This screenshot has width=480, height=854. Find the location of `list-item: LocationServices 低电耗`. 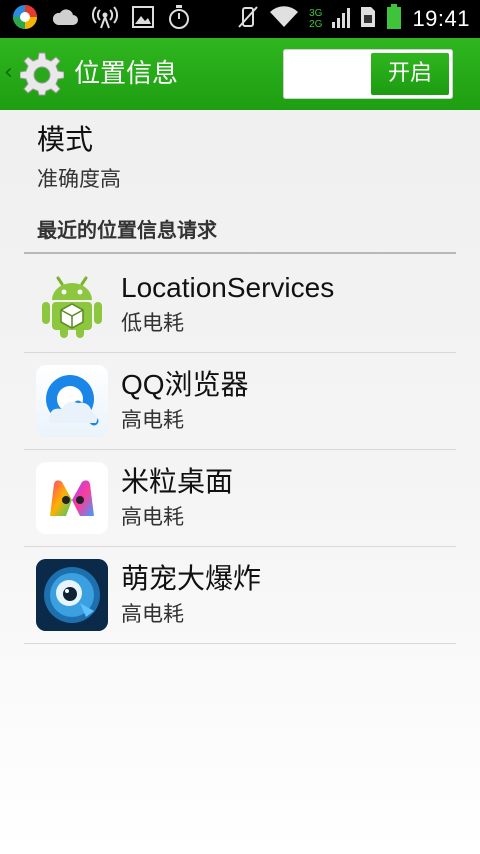

list-item: LocationServices 低电耗 is located at coordinates (240, 304).